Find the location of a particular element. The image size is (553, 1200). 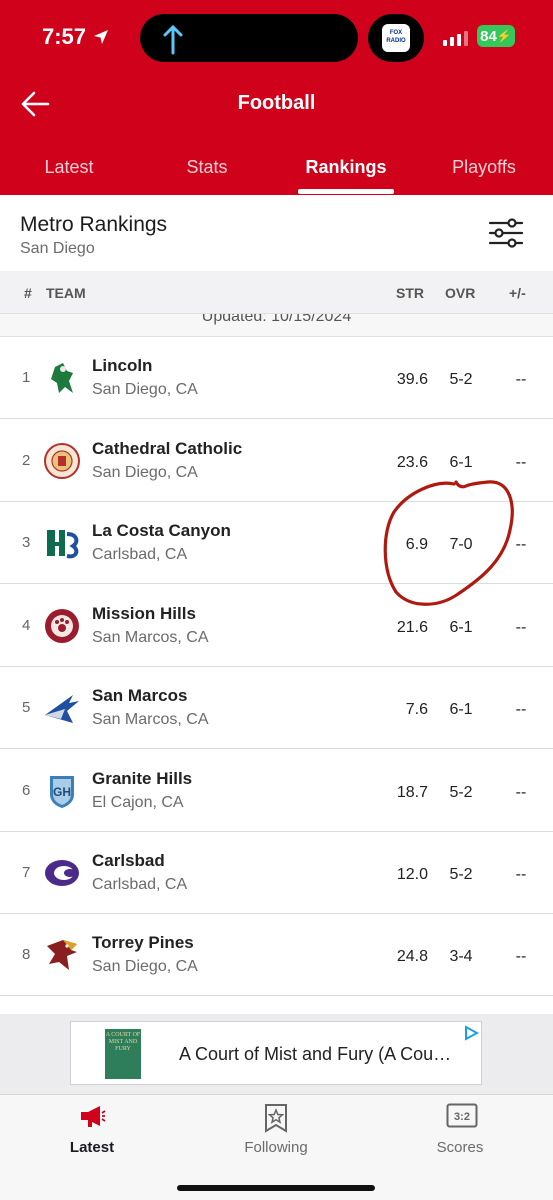

scoreboard-icon: 3:2 is located at coordinates (462, 1115).